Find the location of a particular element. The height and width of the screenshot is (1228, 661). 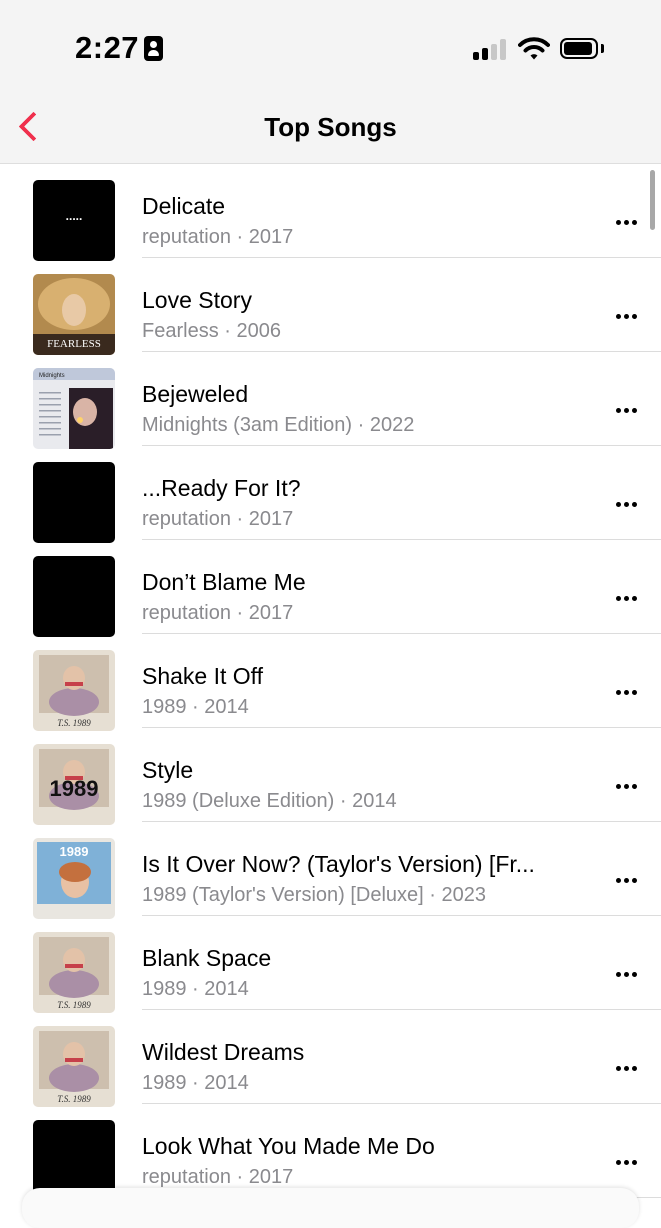

song-title: Bejeweled is located at coordinates (195, 394).